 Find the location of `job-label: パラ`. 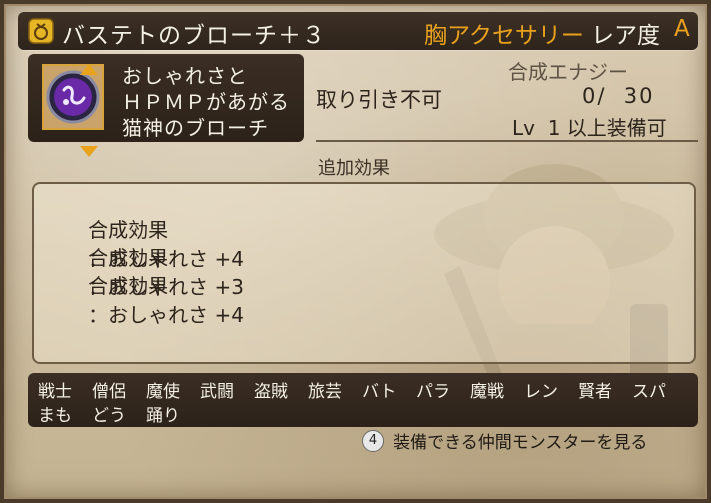

job-label: パラ is located at coordinates (433, 392).